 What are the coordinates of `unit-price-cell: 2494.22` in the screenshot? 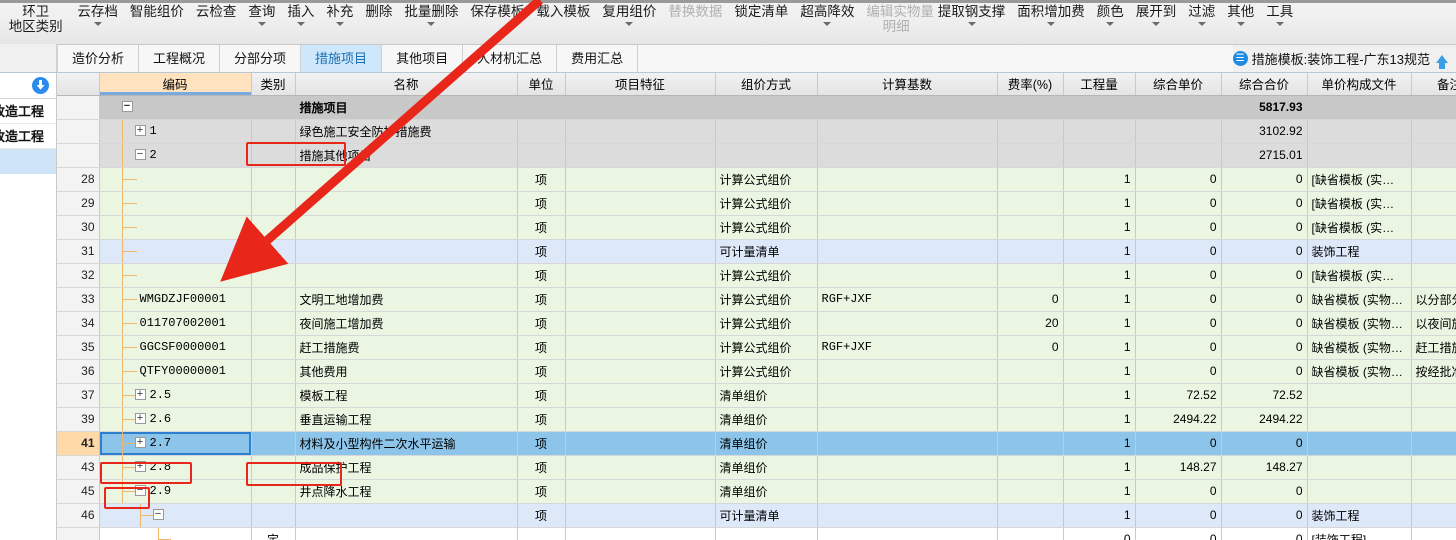 It's located at (1178, 419).